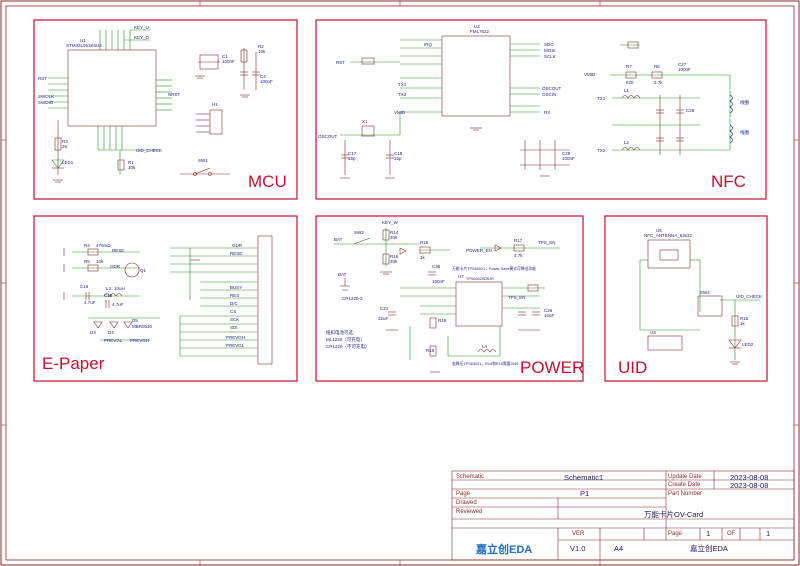  What do you see at coordinates (65, 146) in the screenshot?
I see `mcu-r3-val: 2K` at bounding box center [65, 146].